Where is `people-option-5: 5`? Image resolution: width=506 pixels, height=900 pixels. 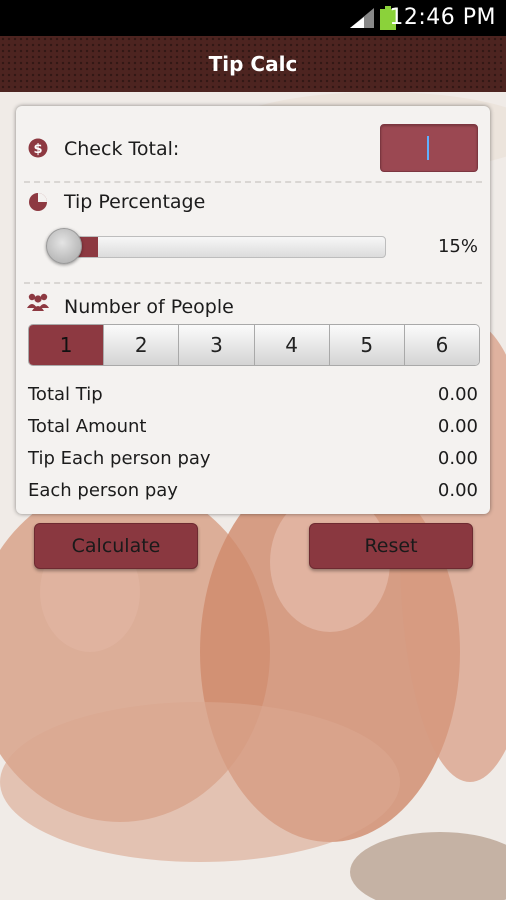
people-option-5: 5 is located at coordinates (366, 345).